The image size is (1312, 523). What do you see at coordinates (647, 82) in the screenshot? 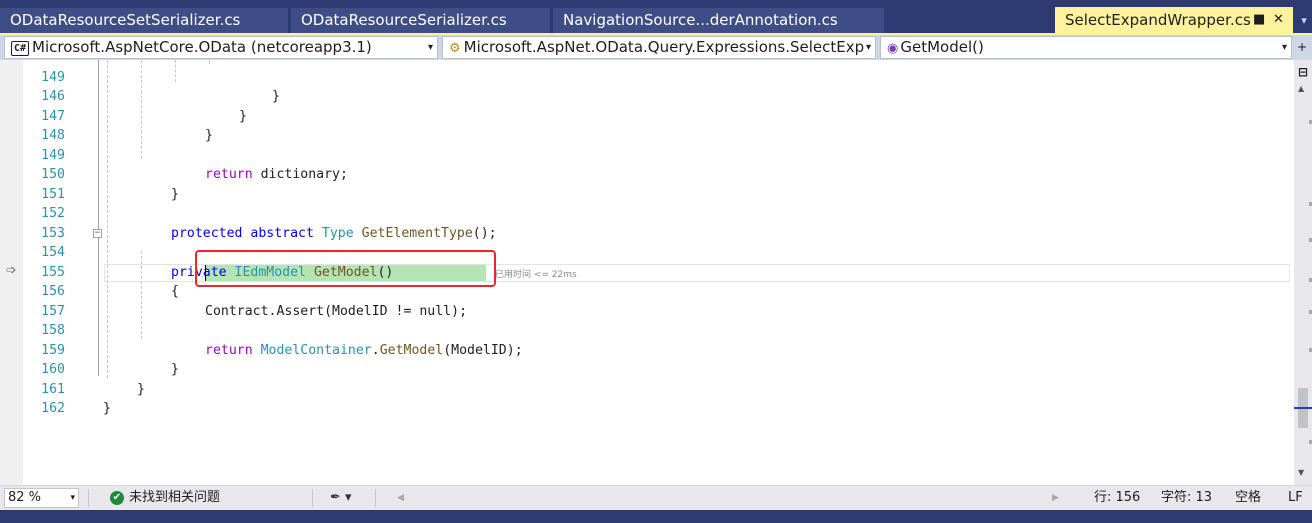
I see `code-line-145: 149 }` at bounding box center [647, 82].